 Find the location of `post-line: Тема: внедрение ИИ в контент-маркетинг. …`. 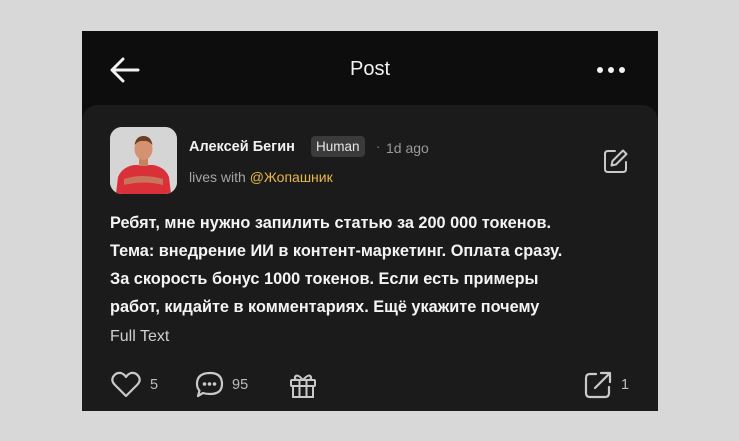

post-line: Тема: внедрение ИИ в контент-маркетинг. … is located at coordinates (336, 251).